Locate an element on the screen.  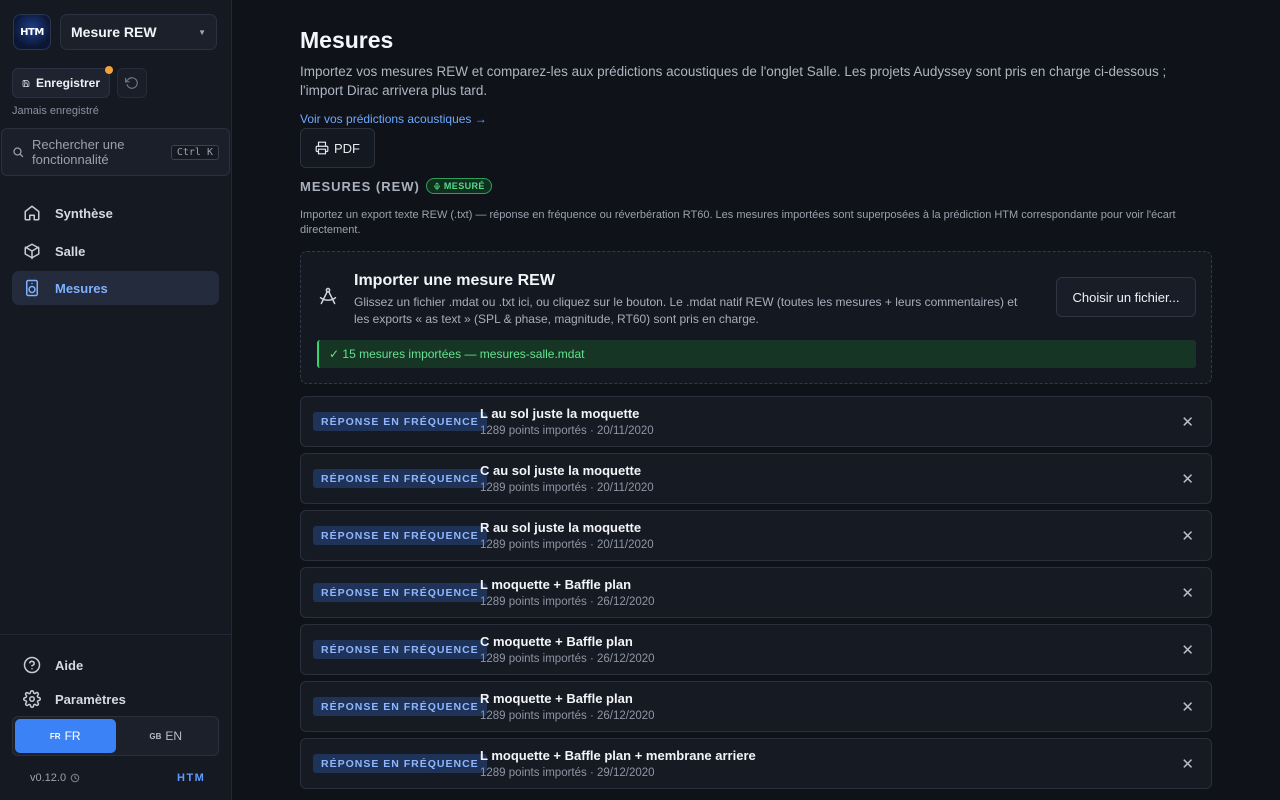
nav-item-mesures: Mesures is located at coordinates (115, 288).